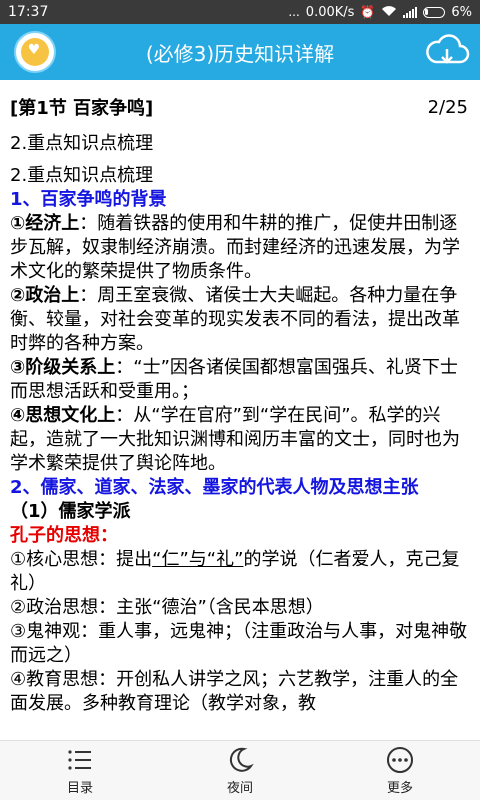 Image resolution: width=480 pixels, height=800 pixels. Describe the element at coordinates (400, 760) in the screenshot. I see `more-dots-icon` at that location.